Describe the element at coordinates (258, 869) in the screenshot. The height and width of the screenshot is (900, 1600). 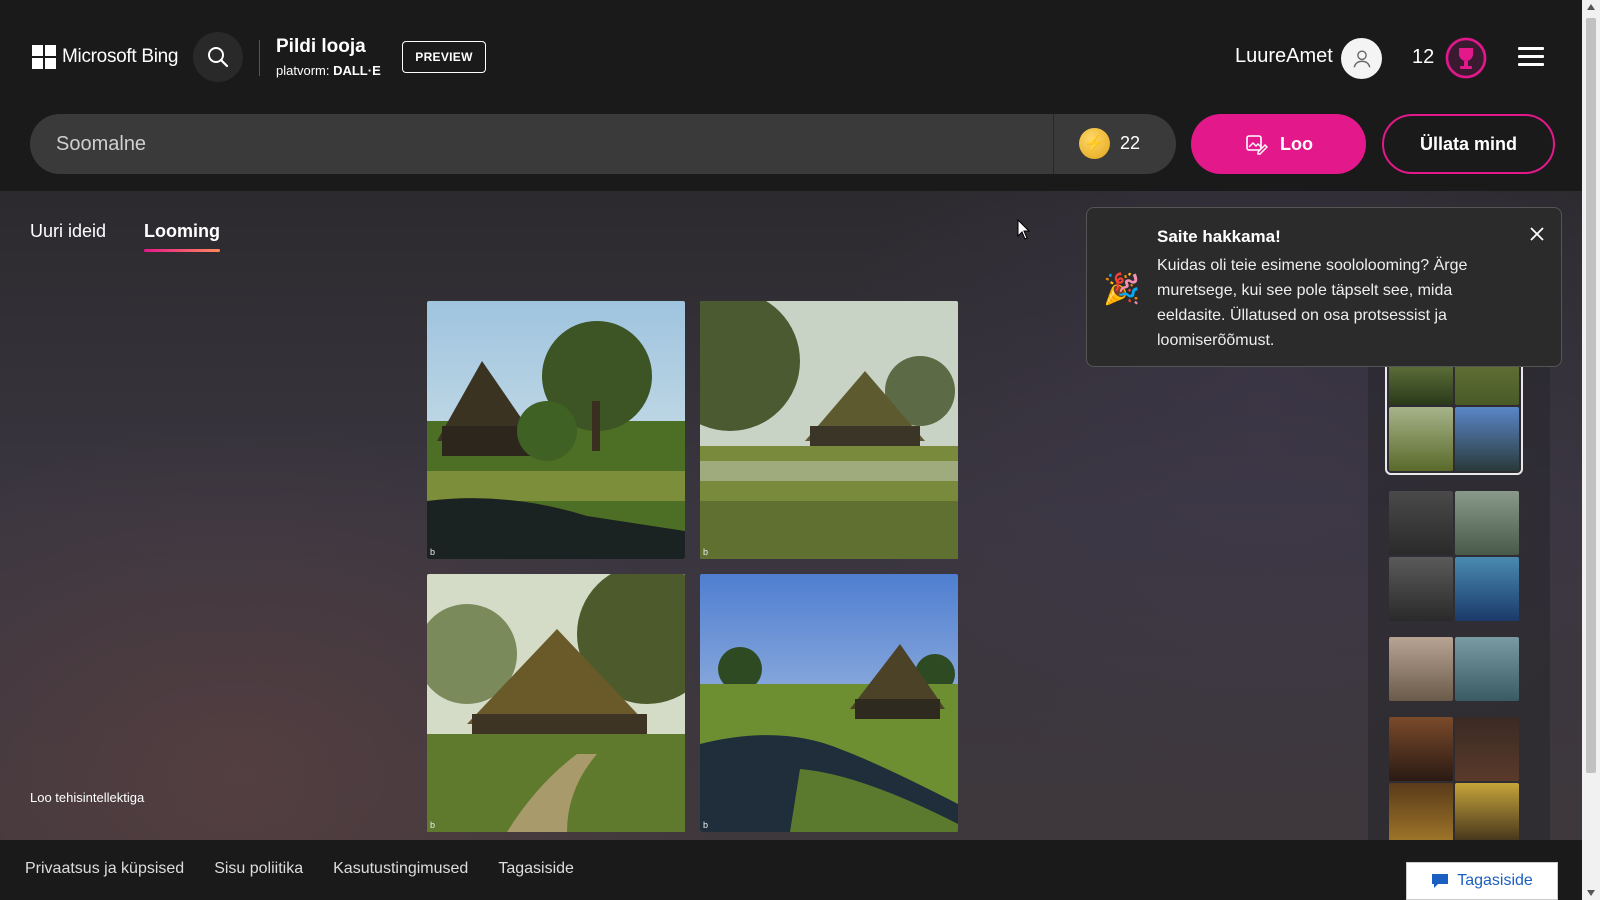
I see `footer-link-content-policy: Sisu poliitika` at that location.